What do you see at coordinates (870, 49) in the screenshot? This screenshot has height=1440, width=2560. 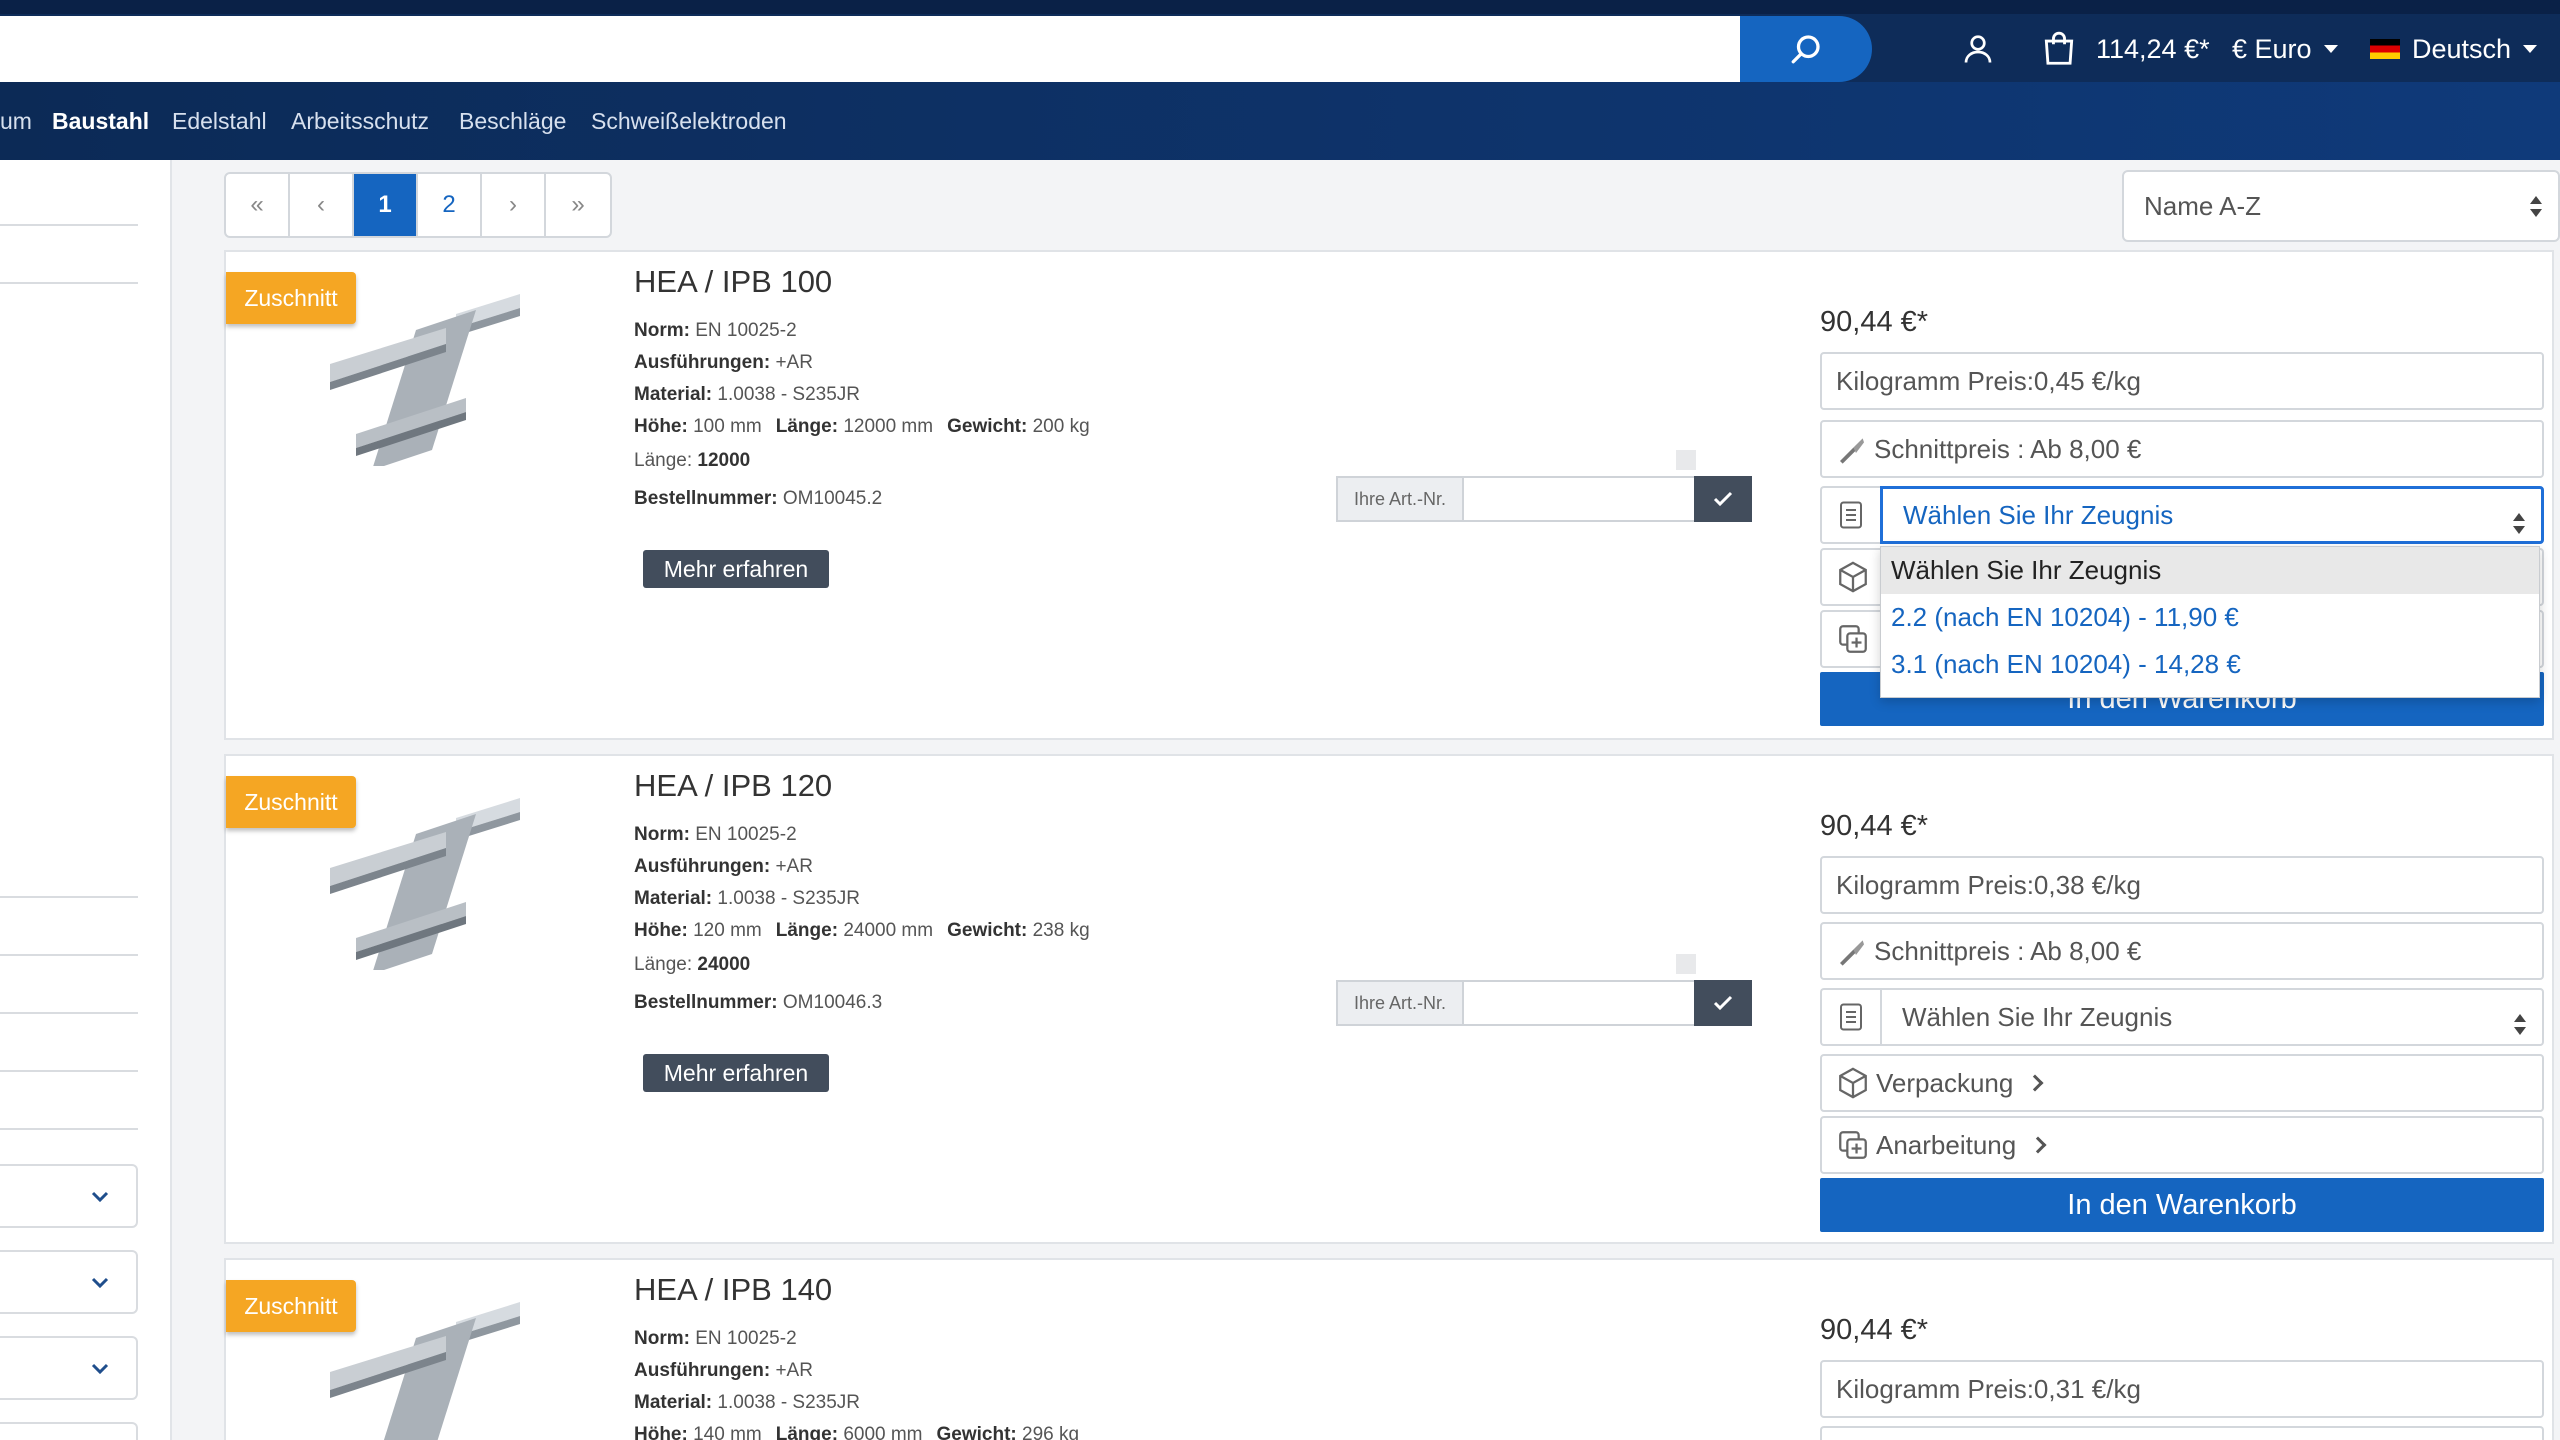 I see `search-input` at bounding box center [870, 49].